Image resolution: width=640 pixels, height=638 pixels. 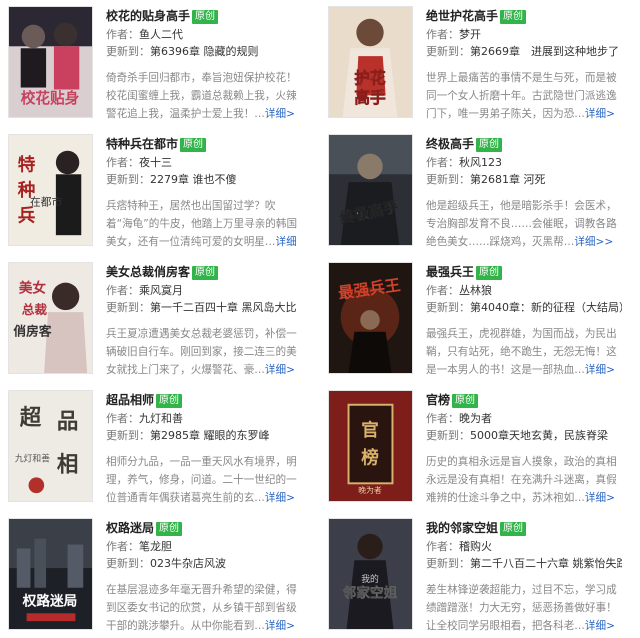 I want to click on svg-text: 护花, so click(x=370, y=78).